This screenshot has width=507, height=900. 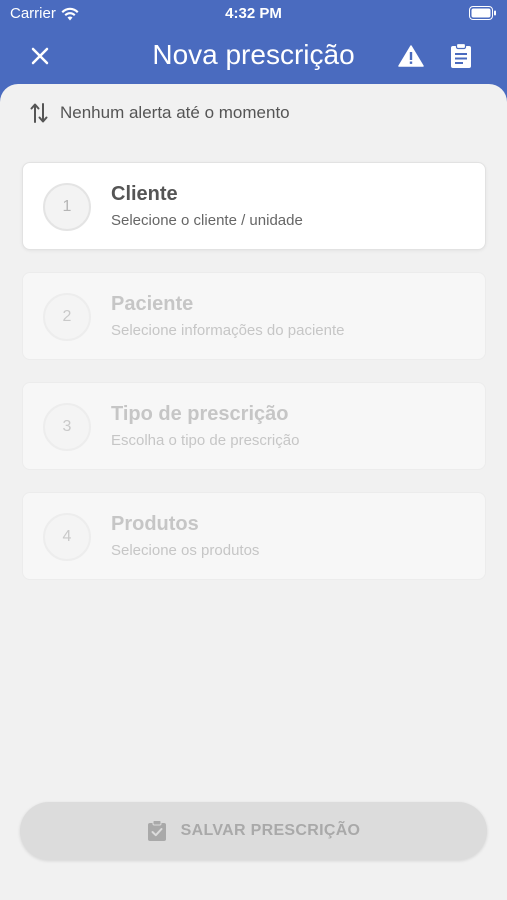 I want to click on warning-icon, so click(x=411, y=56).